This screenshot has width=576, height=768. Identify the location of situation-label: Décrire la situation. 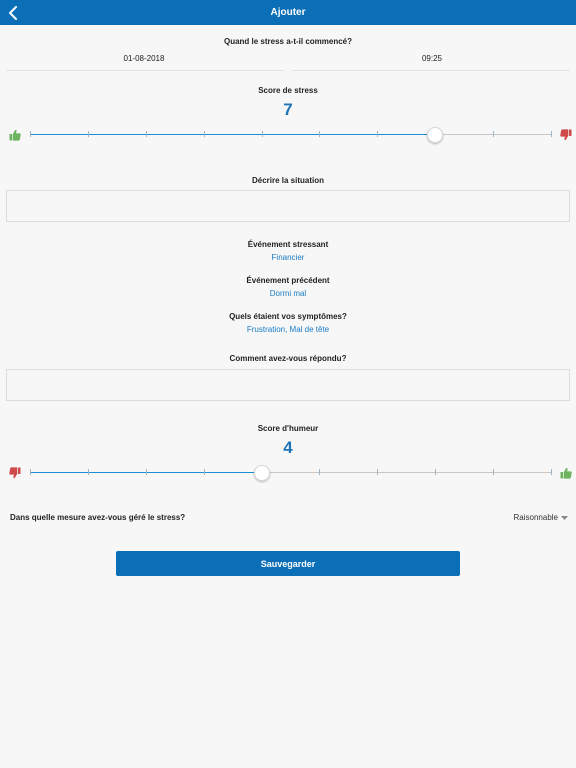
(288, 180).